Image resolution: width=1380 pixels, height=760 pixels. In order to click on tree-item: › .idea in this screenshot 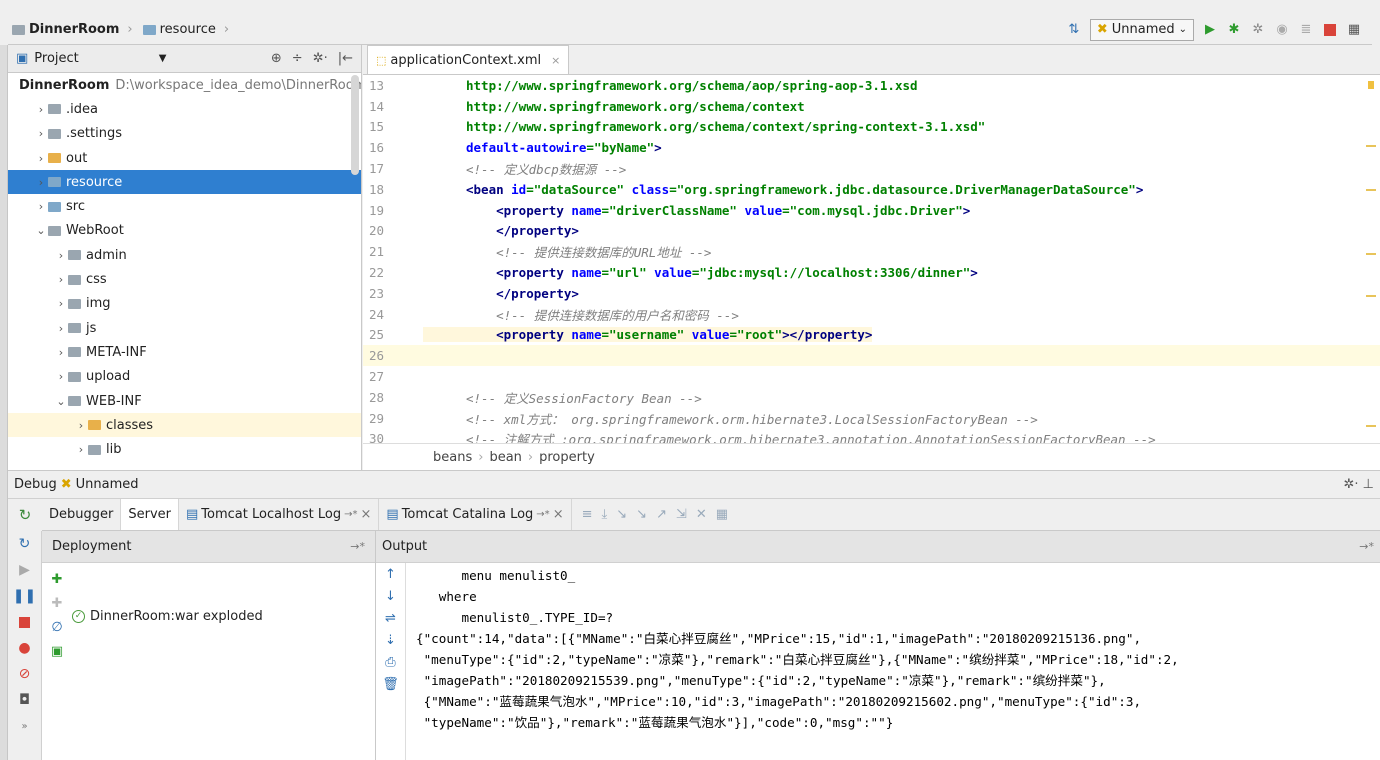, I will do `click(184, 109)`.